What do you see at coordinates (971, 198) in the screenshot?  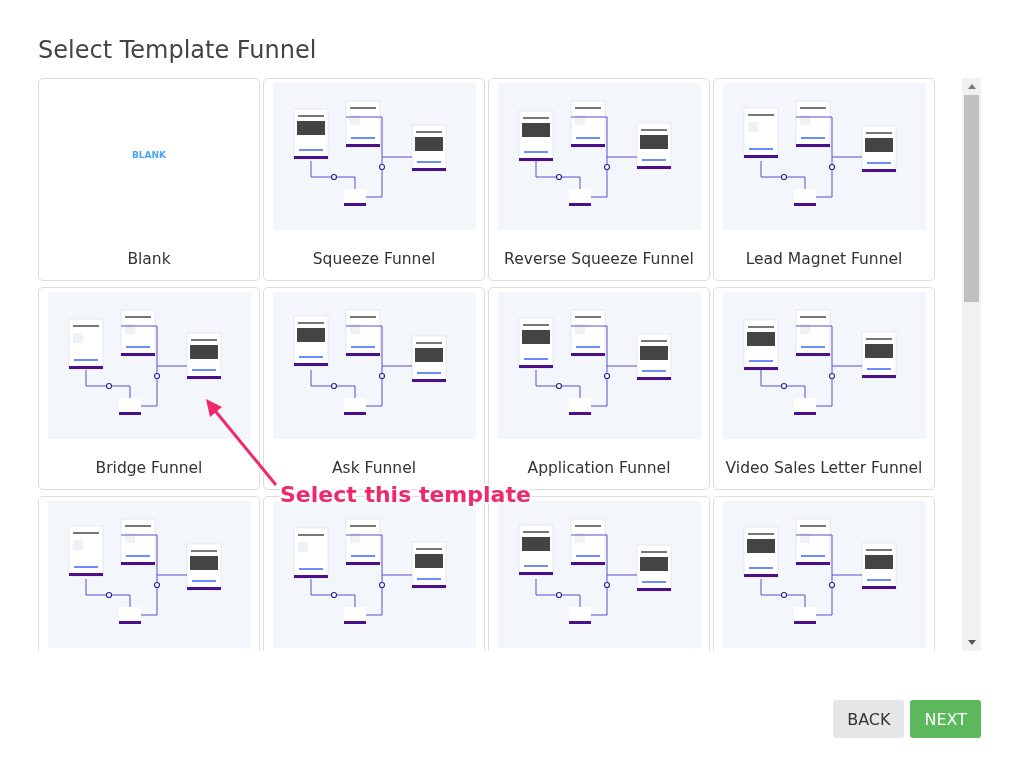 I see `scrollbar-thumb` at bounding box center [971, 198].